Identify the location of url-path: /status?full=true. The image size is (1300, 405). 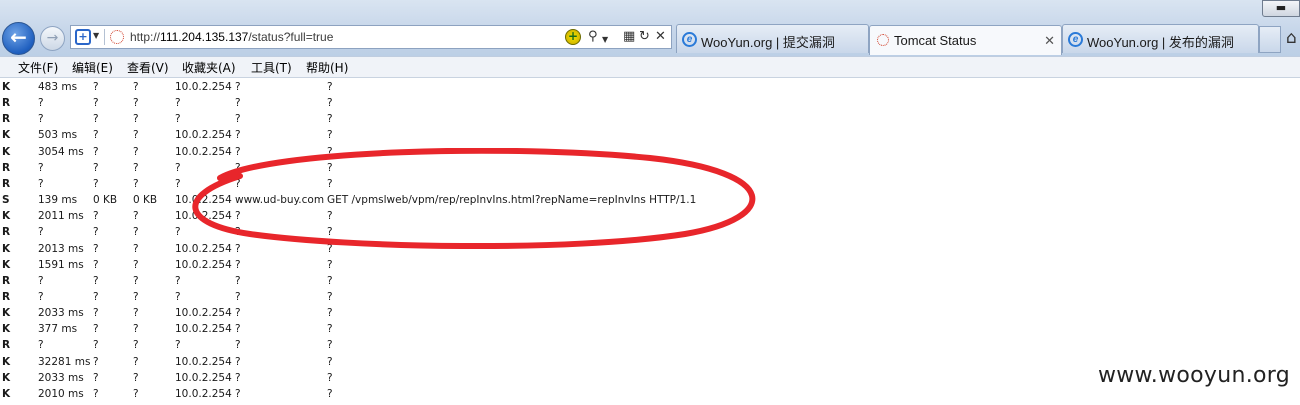
(291, 37).